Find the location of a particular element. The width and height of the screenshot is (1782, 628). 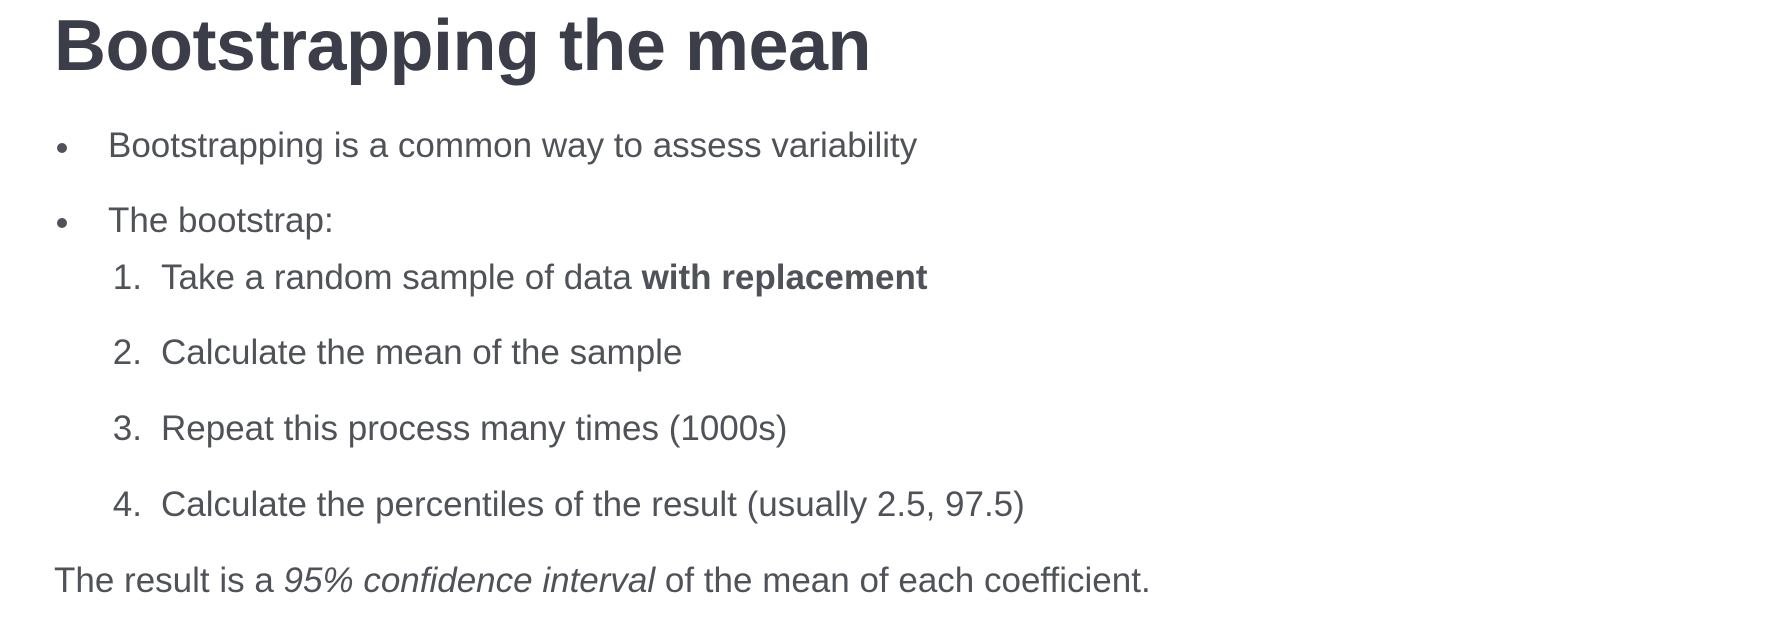

conclusion-italic: 95% confidence interval is located at coordinates (469, 580).